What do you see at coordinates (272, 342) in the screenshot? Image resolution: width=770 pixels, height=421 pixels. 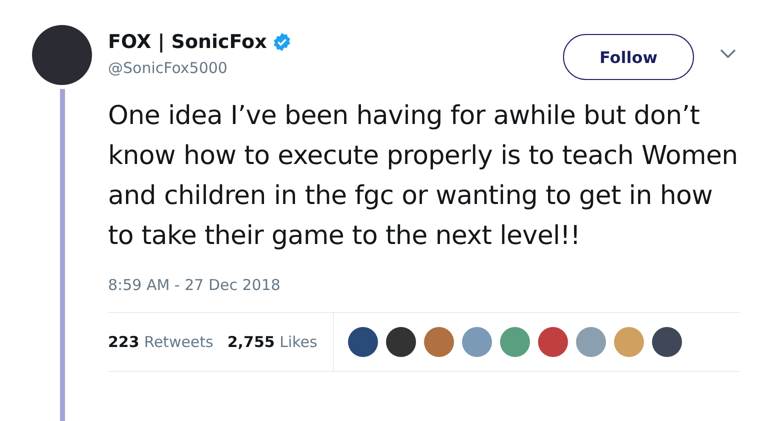 I see `stat-count: 2,755 Likes` at bounding box center [272, 342].